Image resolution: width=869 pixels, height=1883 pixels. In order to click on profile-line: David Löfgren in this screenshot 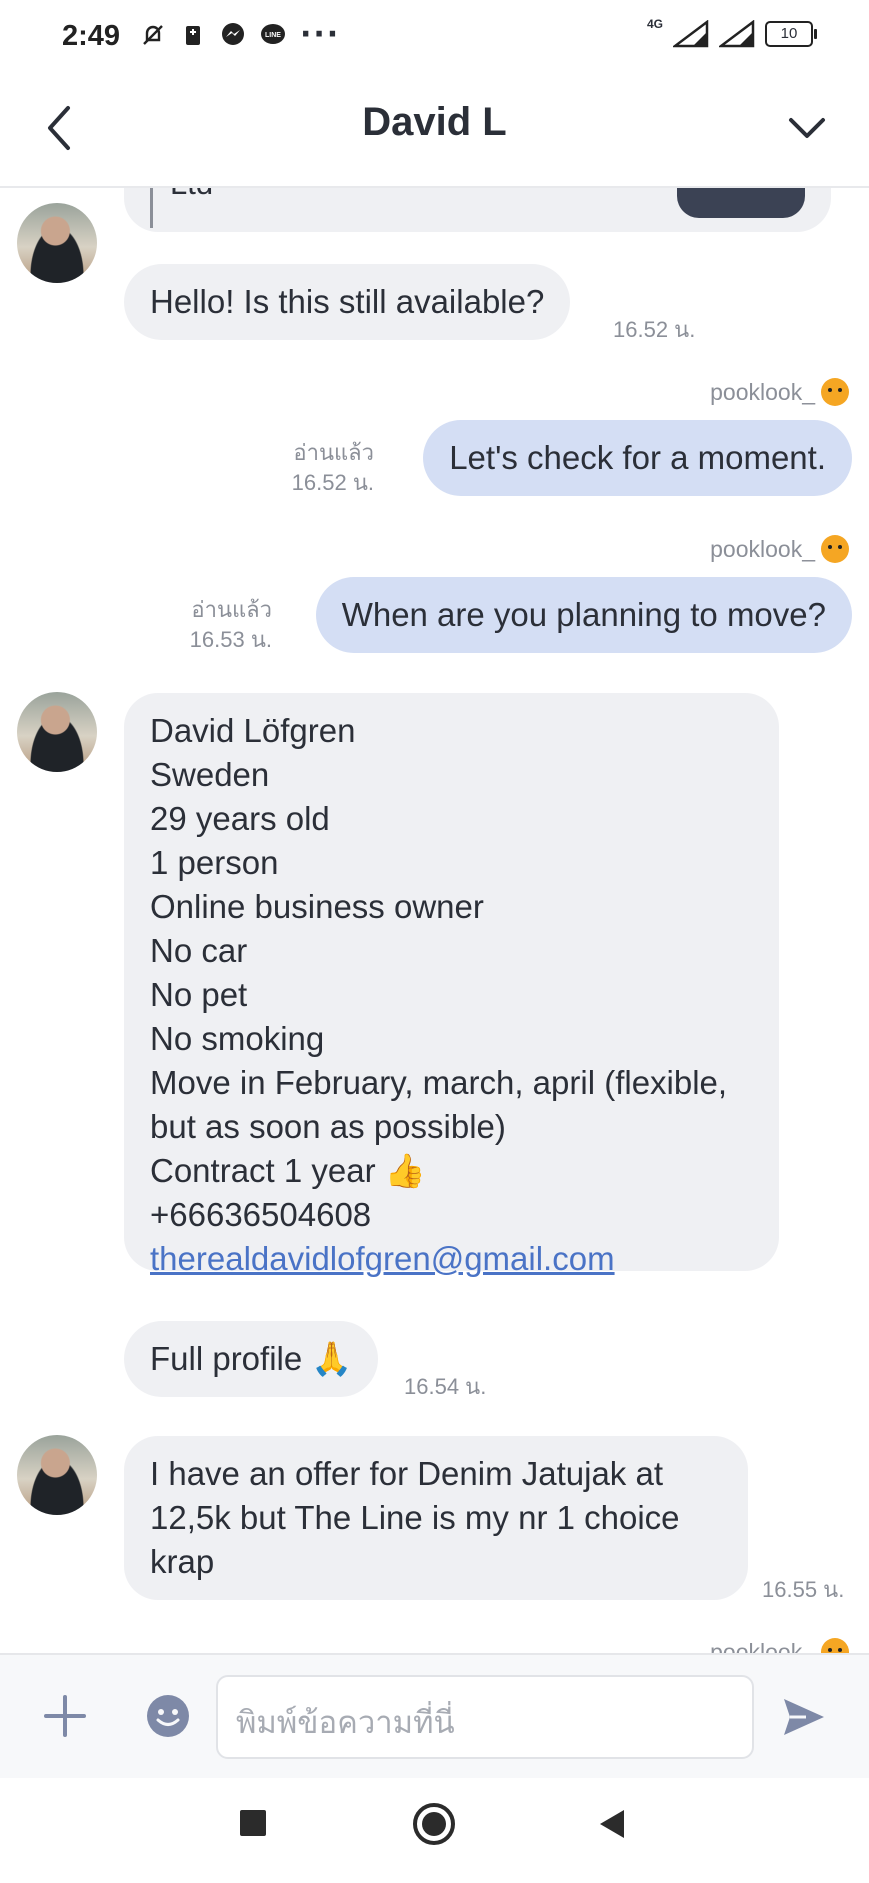, I will do `click(253, 730)`.